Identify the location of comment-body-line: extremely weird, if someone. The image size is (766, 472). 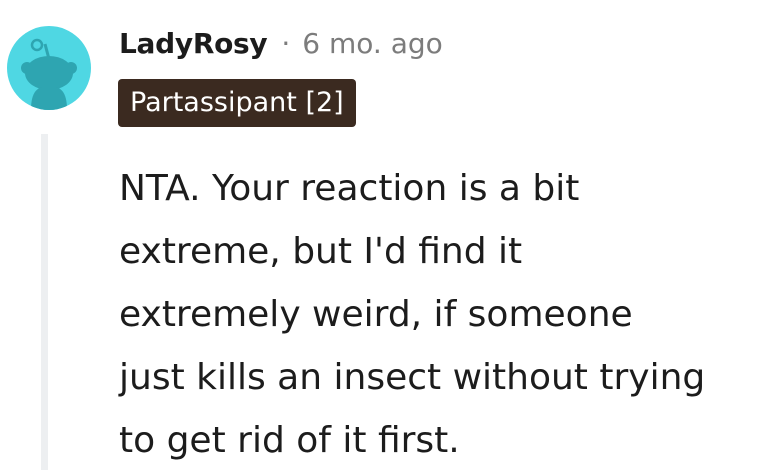
(376, 314).